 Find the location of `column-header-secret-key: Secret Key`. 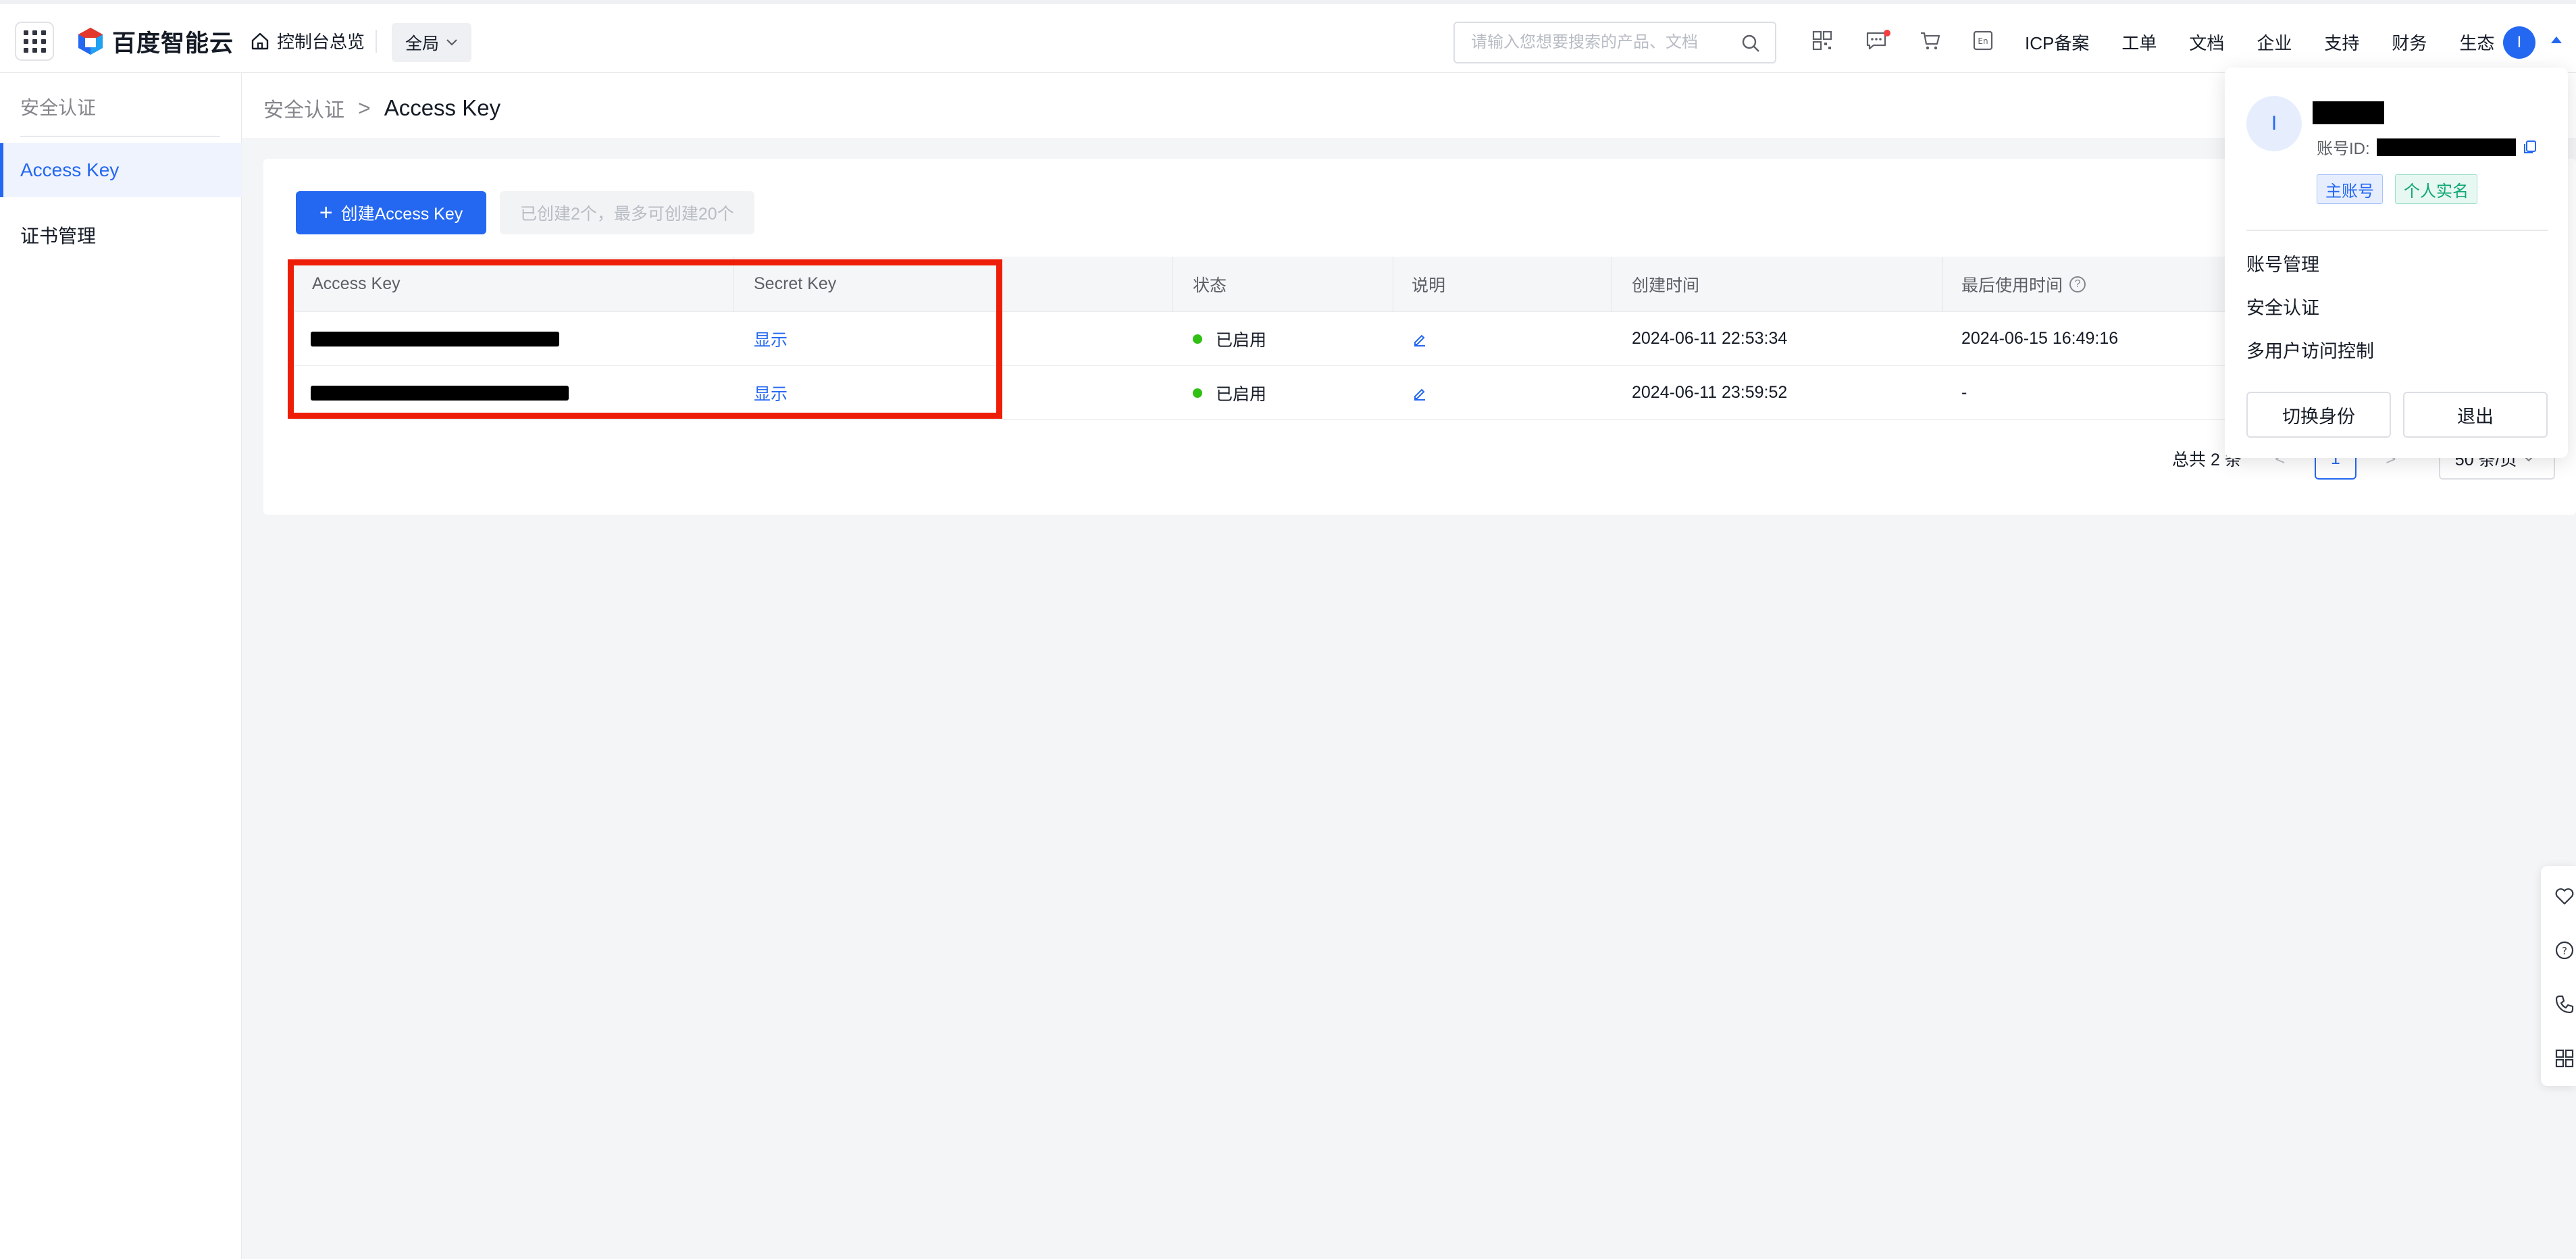

column-header-secret-key: Secret Key is located at coordinates (796, 283).